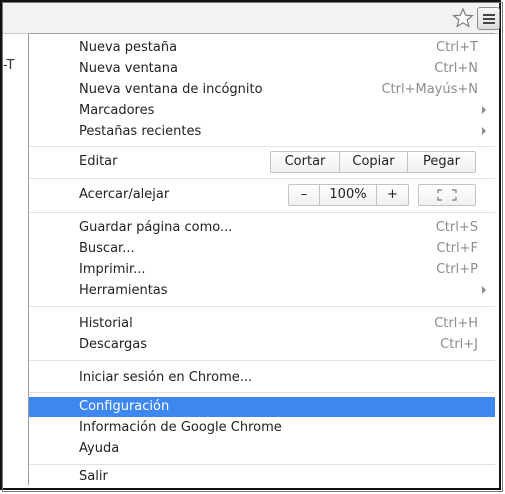 The width and height of the screenshot is (505, 494). Describe the element at coordinates (262, 345) in the screenshot. I see `menu-item-downloads: Descargas Ctrl+J` at that location.